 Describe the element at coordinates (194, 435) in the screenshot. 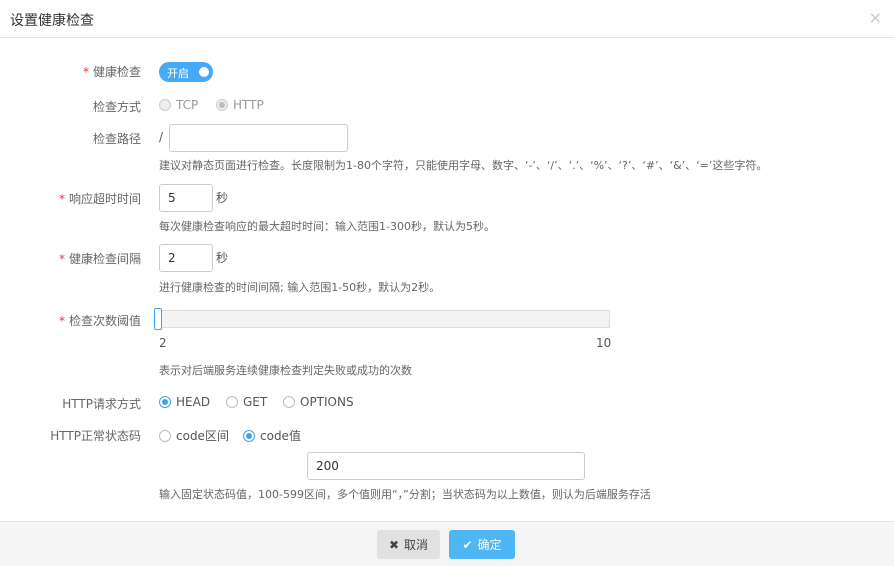

I see `radio-code-range: code区间` at that location.